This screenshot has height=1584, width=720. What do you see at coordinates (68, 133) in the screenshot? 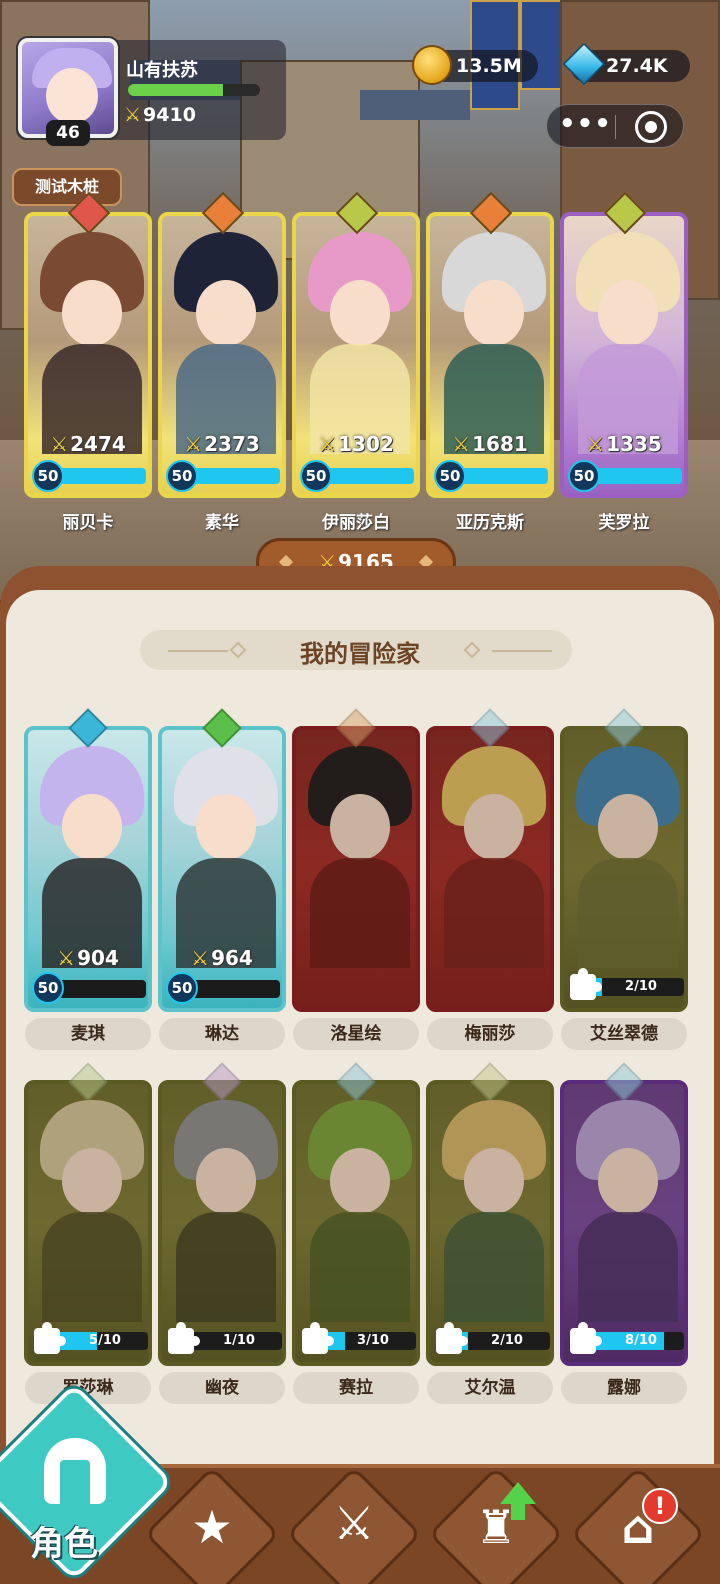
I see `player-level-badge: 46` at bounding box center [68, 133].